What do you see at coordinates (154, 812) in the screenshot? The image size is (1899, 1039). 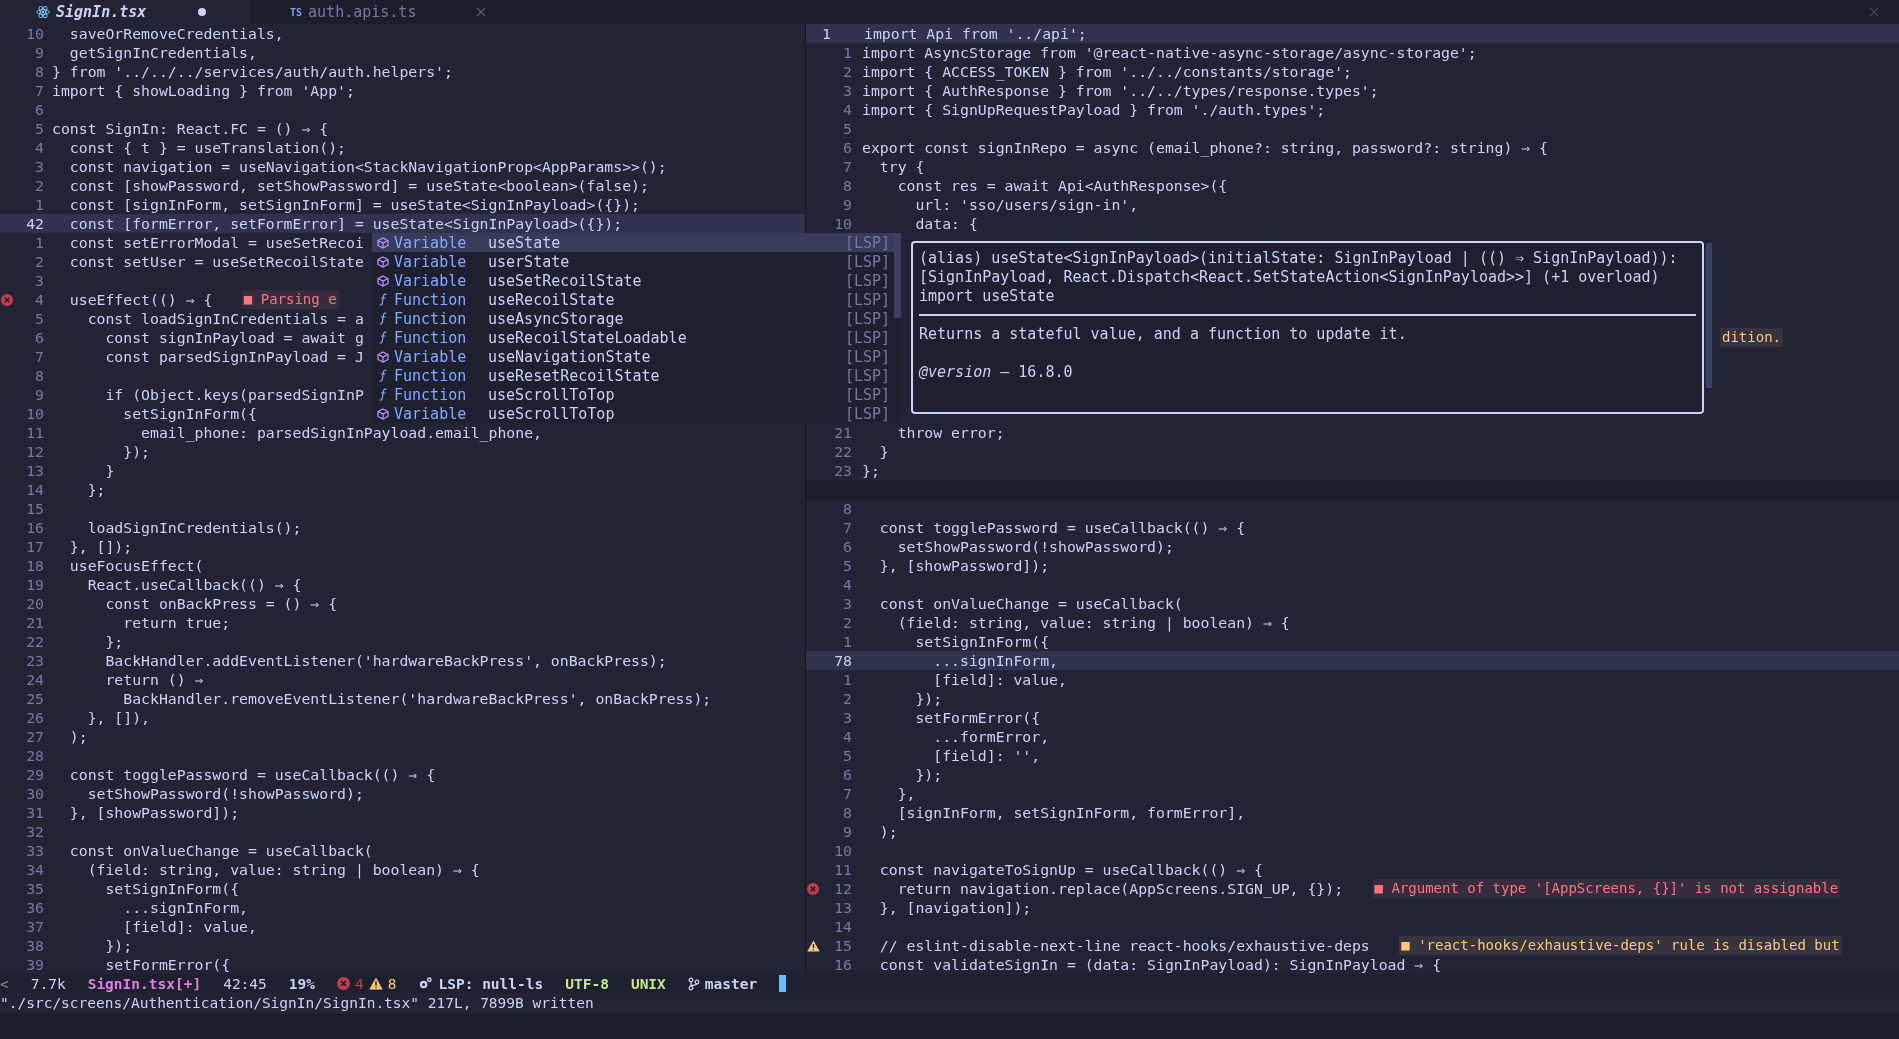 I see `code-line: }, [showPassword]);` at bounding box center [154, 812].